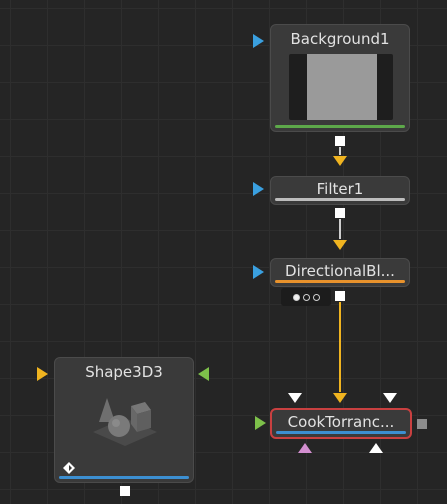  What do you see at coordinates (42, 374) in the screenshot?
I see `shape3d-input-icon` at bounding box center [42, 374].